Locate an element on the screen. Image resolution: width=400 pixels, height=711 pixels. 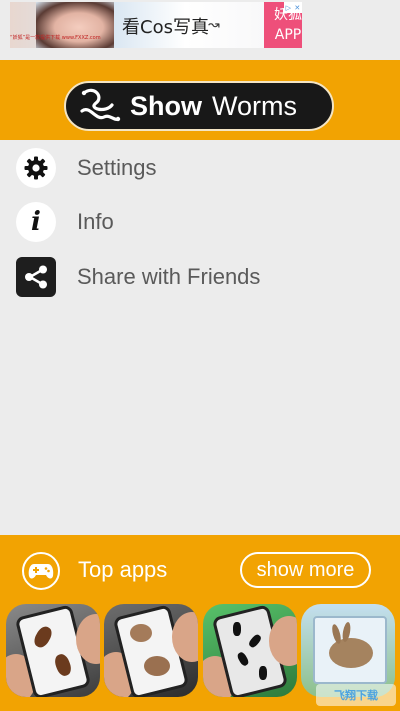
show-worms-label: Worms is located at coordinates (254, 105).